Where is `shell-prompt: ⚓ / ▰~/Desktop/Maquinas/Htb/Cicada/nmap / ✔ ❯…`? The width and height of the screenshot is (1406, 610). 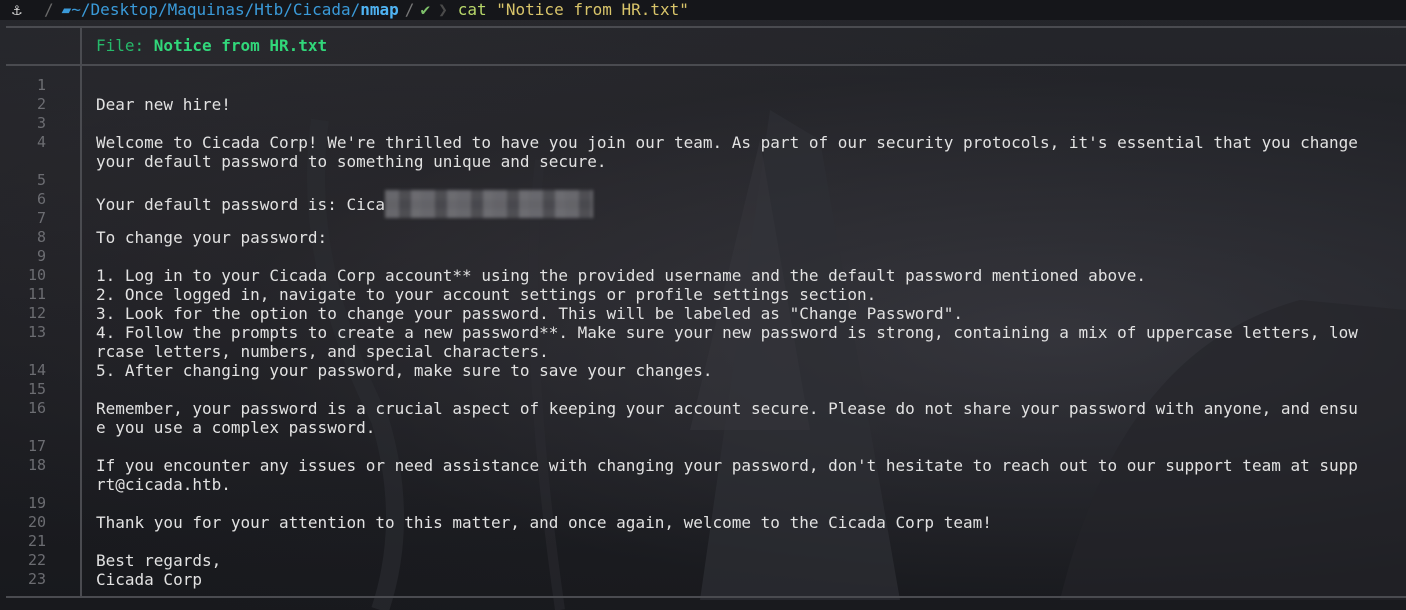 shell-prompt: ⚓ / ▰~/Desktop/Maquinas/Htb/Cicada/nmap / ✔ ❯… is located at coordinates (703, 10).